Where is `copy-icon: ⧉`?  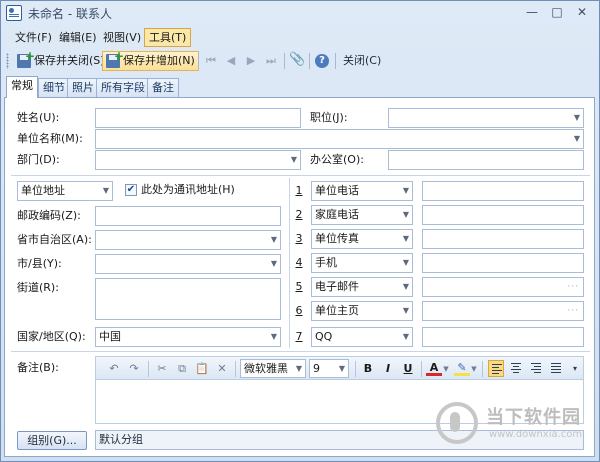
copy-icon: ⧉ is located at coordinates (182, 369).